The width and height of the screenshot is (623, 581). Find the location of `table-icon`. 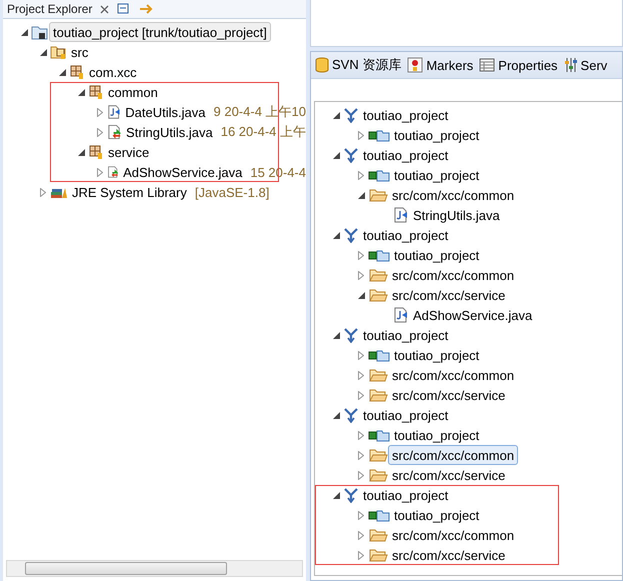

table-icon is located at coordinates (487, 65).